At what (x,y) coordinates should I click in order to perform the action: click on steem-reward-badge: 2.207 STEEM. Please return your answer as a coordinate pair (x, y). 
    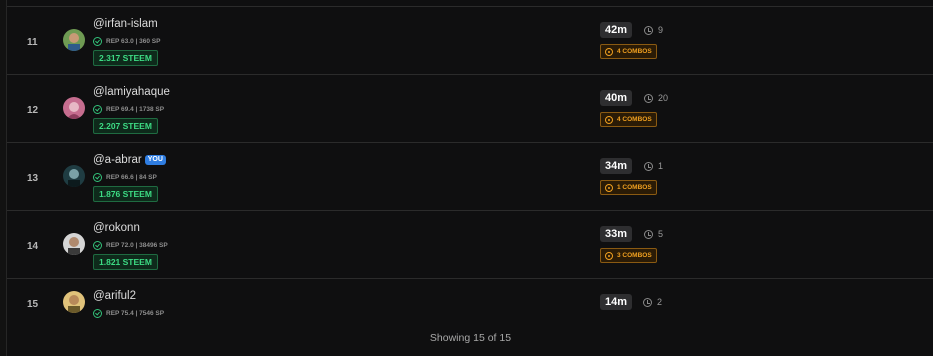
    Looking at the image, I should click on (125, 126).